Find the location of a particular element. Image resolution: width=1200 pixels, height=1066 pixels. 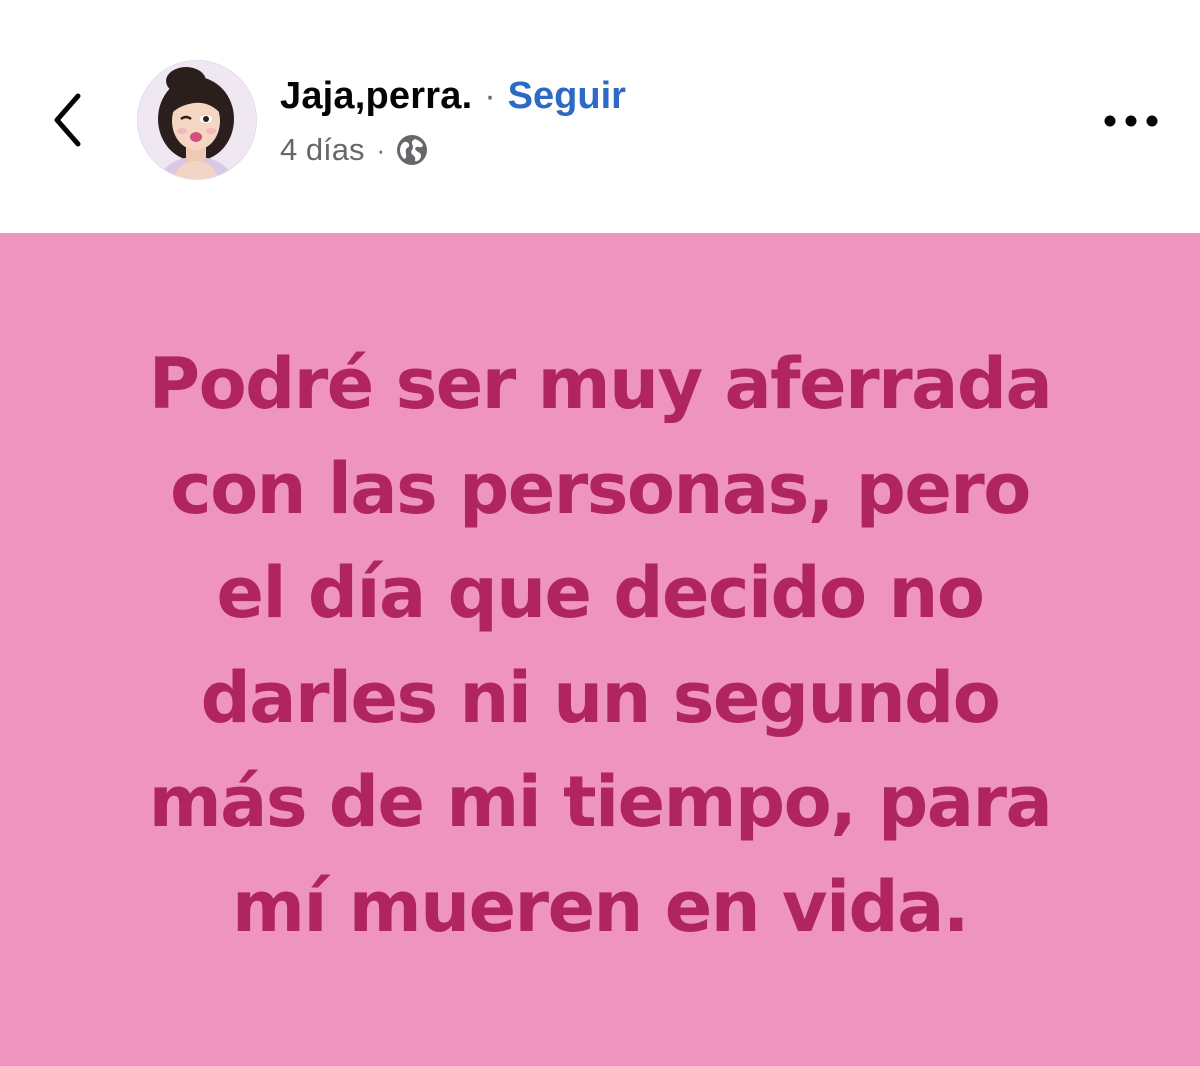

post-text-line: con las personas, pero is located at coordinates (600, 488).